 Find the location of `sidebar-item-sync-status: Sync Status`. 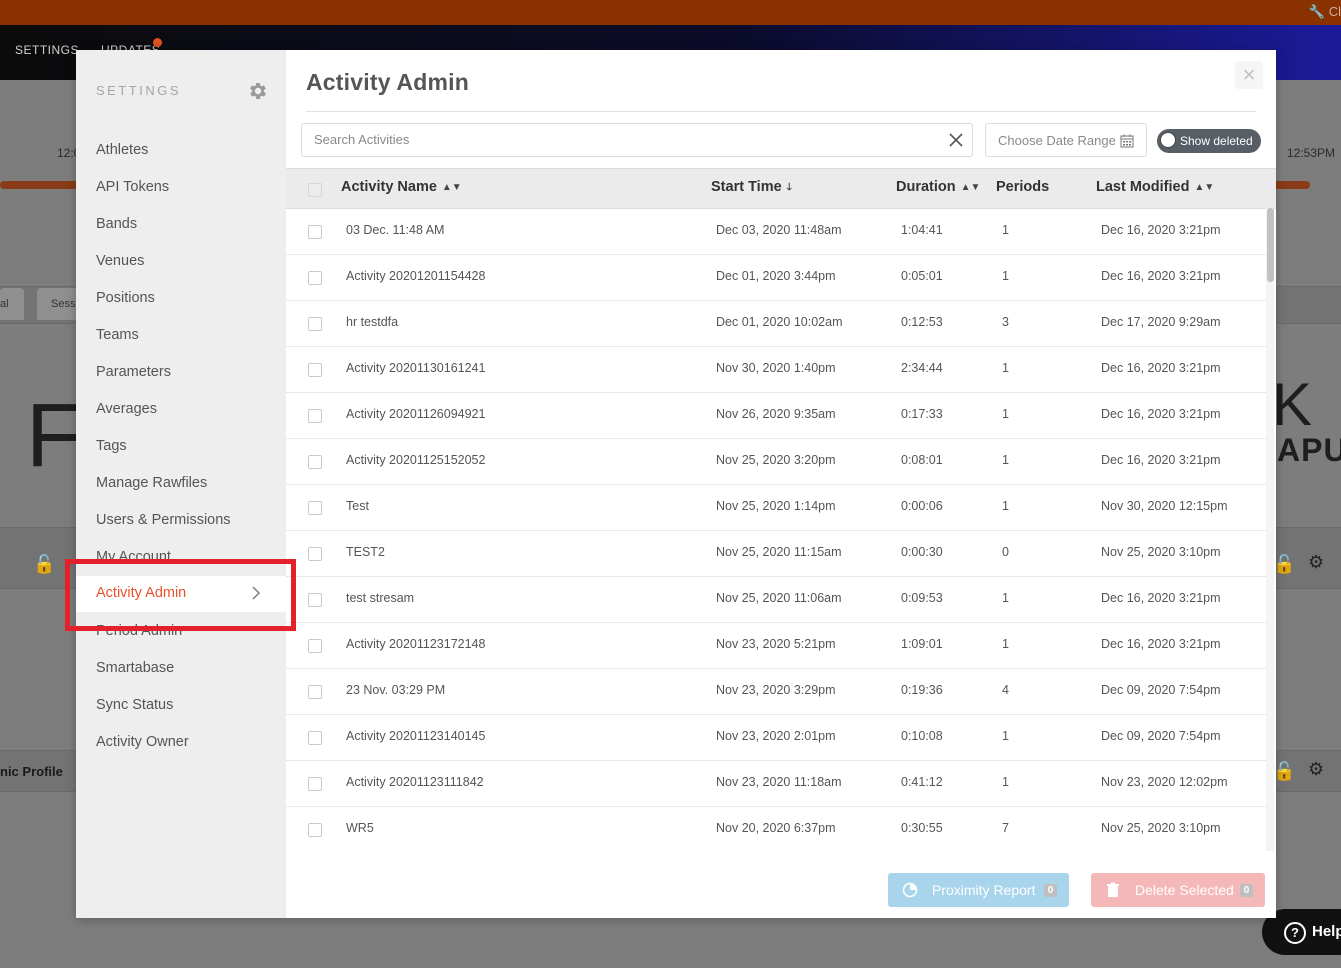

sidebar-item-sync-status: Sync Status is located at coordinates (134, 705).